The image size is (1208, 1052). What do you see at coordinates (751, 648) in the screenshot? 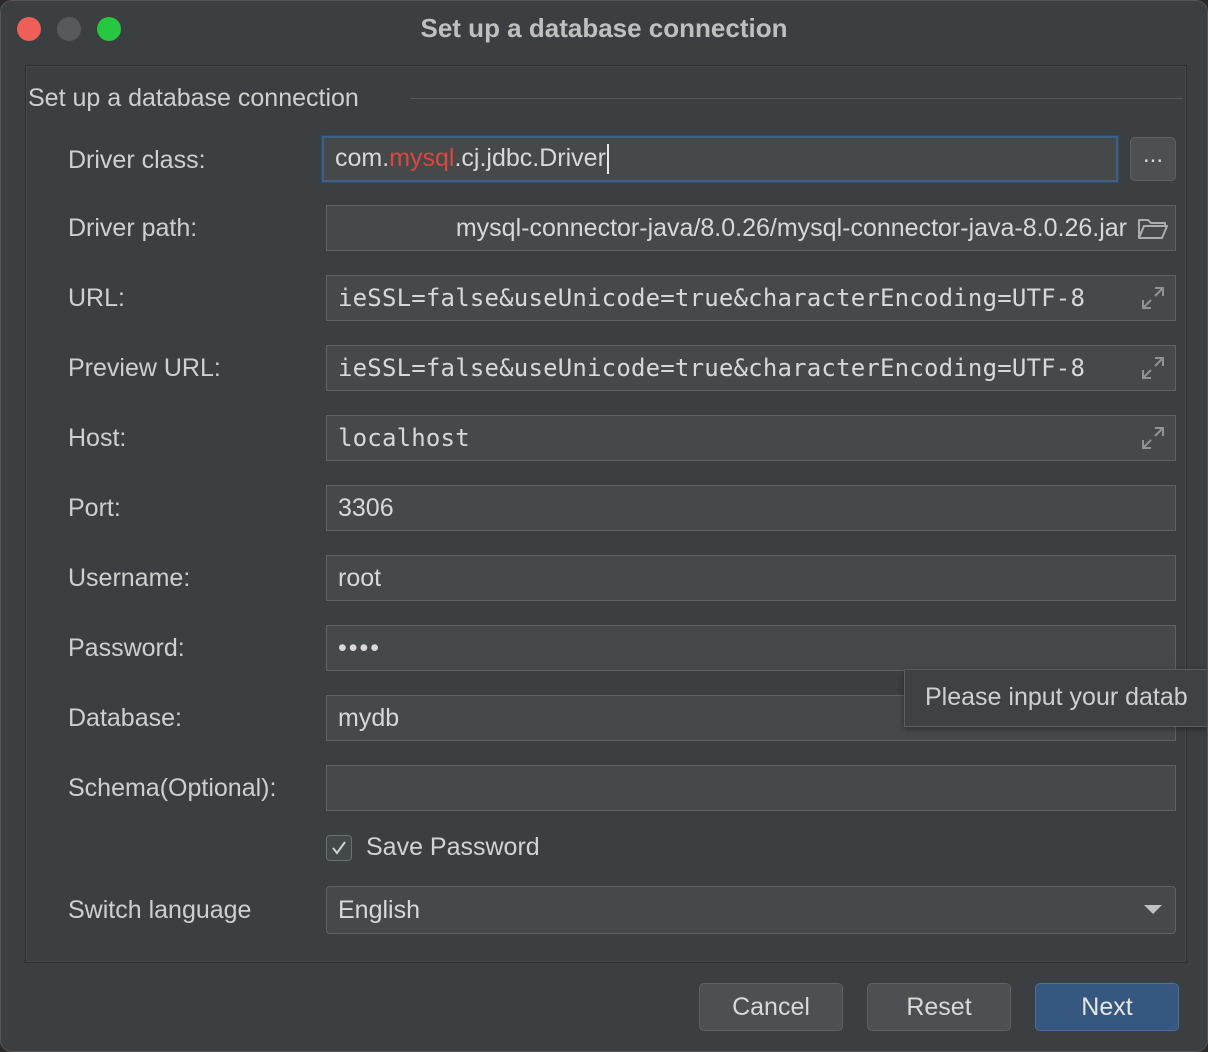
I see `password-input: ••••` at bounding box center [751, 648].